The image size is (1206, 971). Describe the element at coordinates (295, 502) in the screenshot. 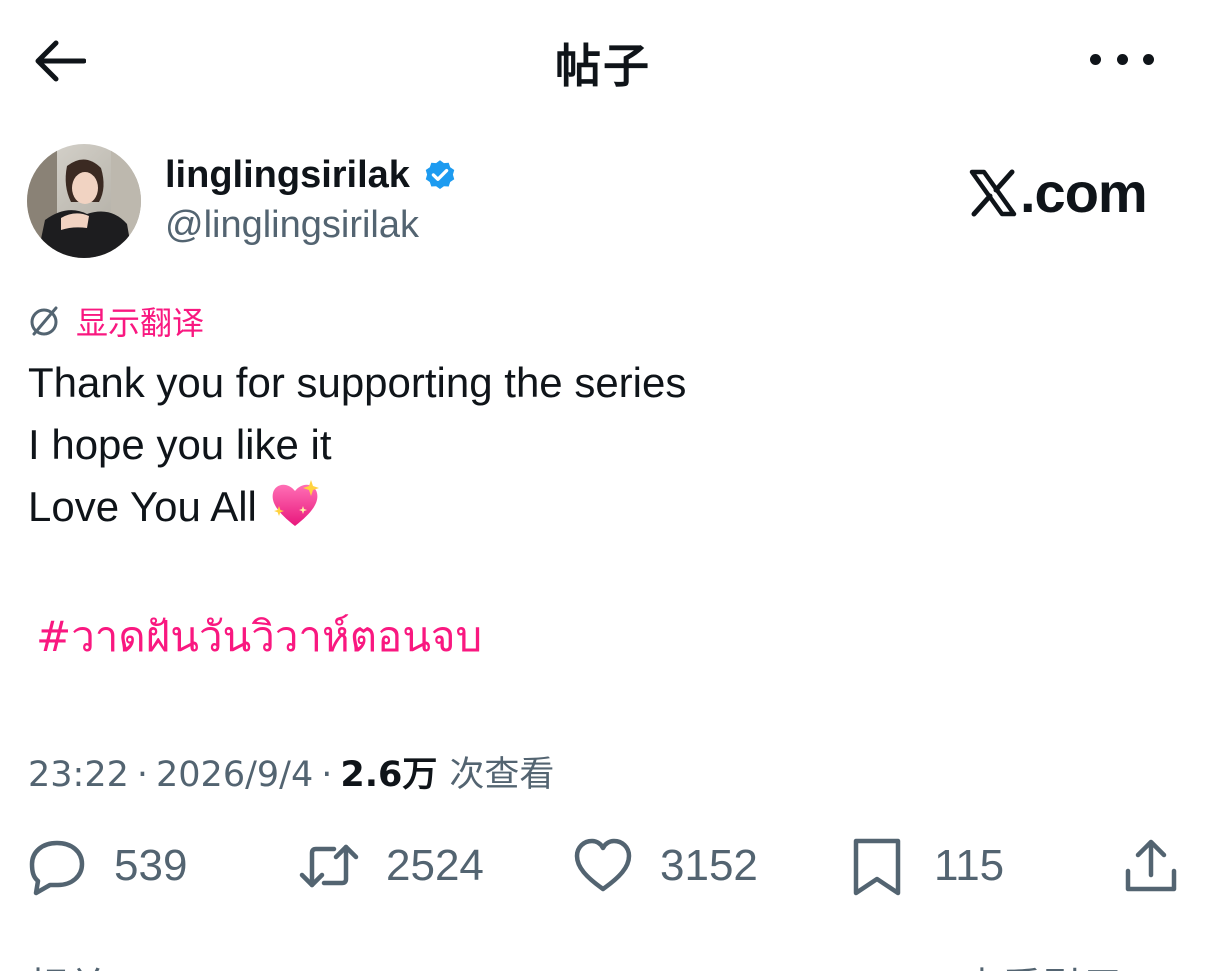

I see `sparkling-heart-icon` at that location.